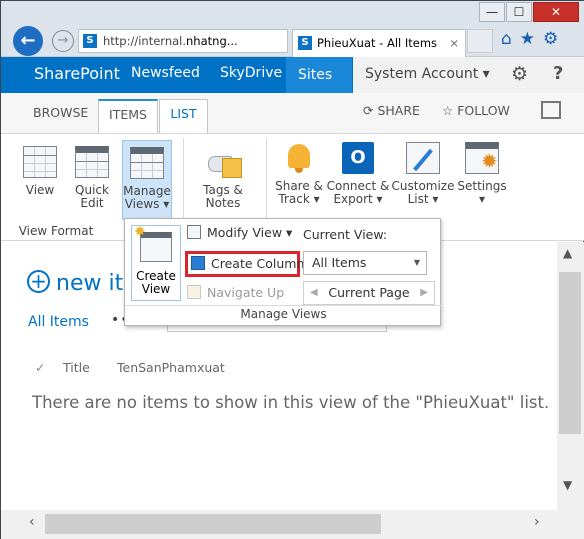 The width and height of the screenshot is (584, 539). Describe the element at coordinates (358, 158) in the screenshot. I see `outlook-icon: O` at that location.